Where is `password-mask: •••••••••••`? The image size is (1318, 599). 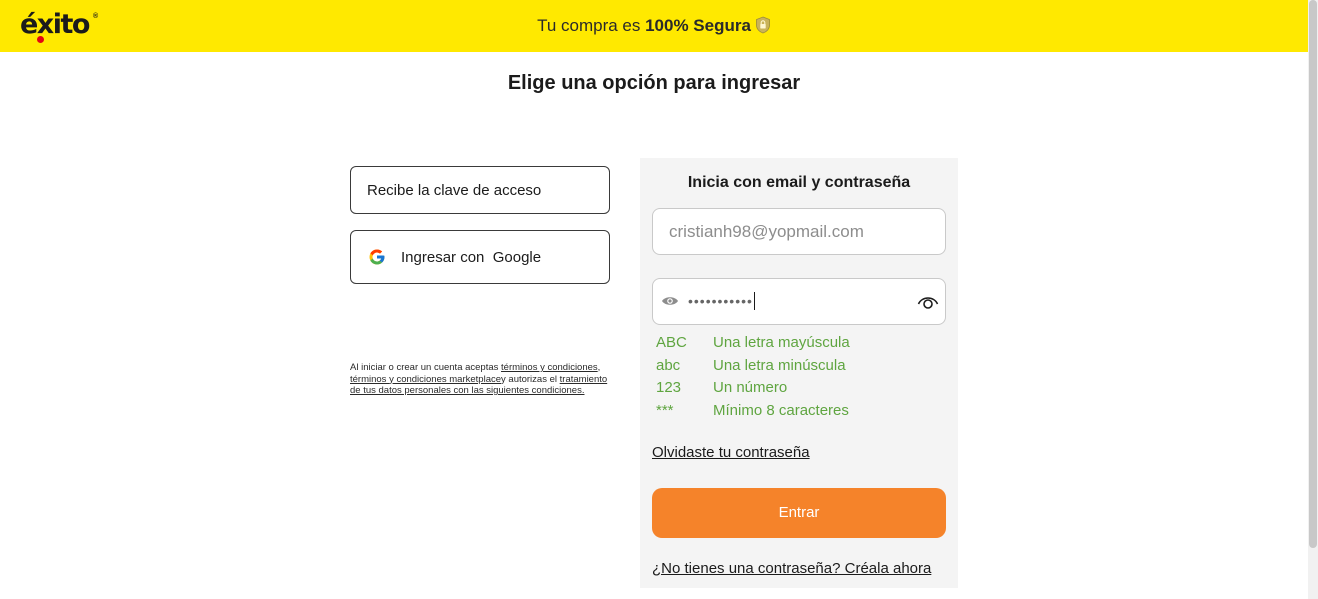
password-mask: ••••••••••• is located at coordinates (721, 301).